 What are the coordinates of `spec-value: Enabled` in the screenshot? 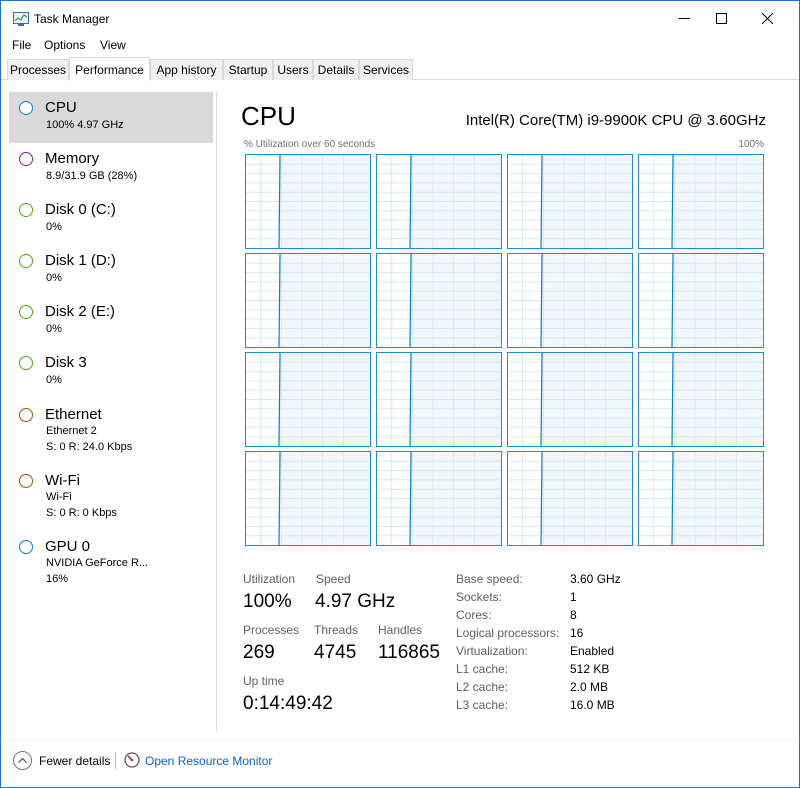 It's located at (592, 651).